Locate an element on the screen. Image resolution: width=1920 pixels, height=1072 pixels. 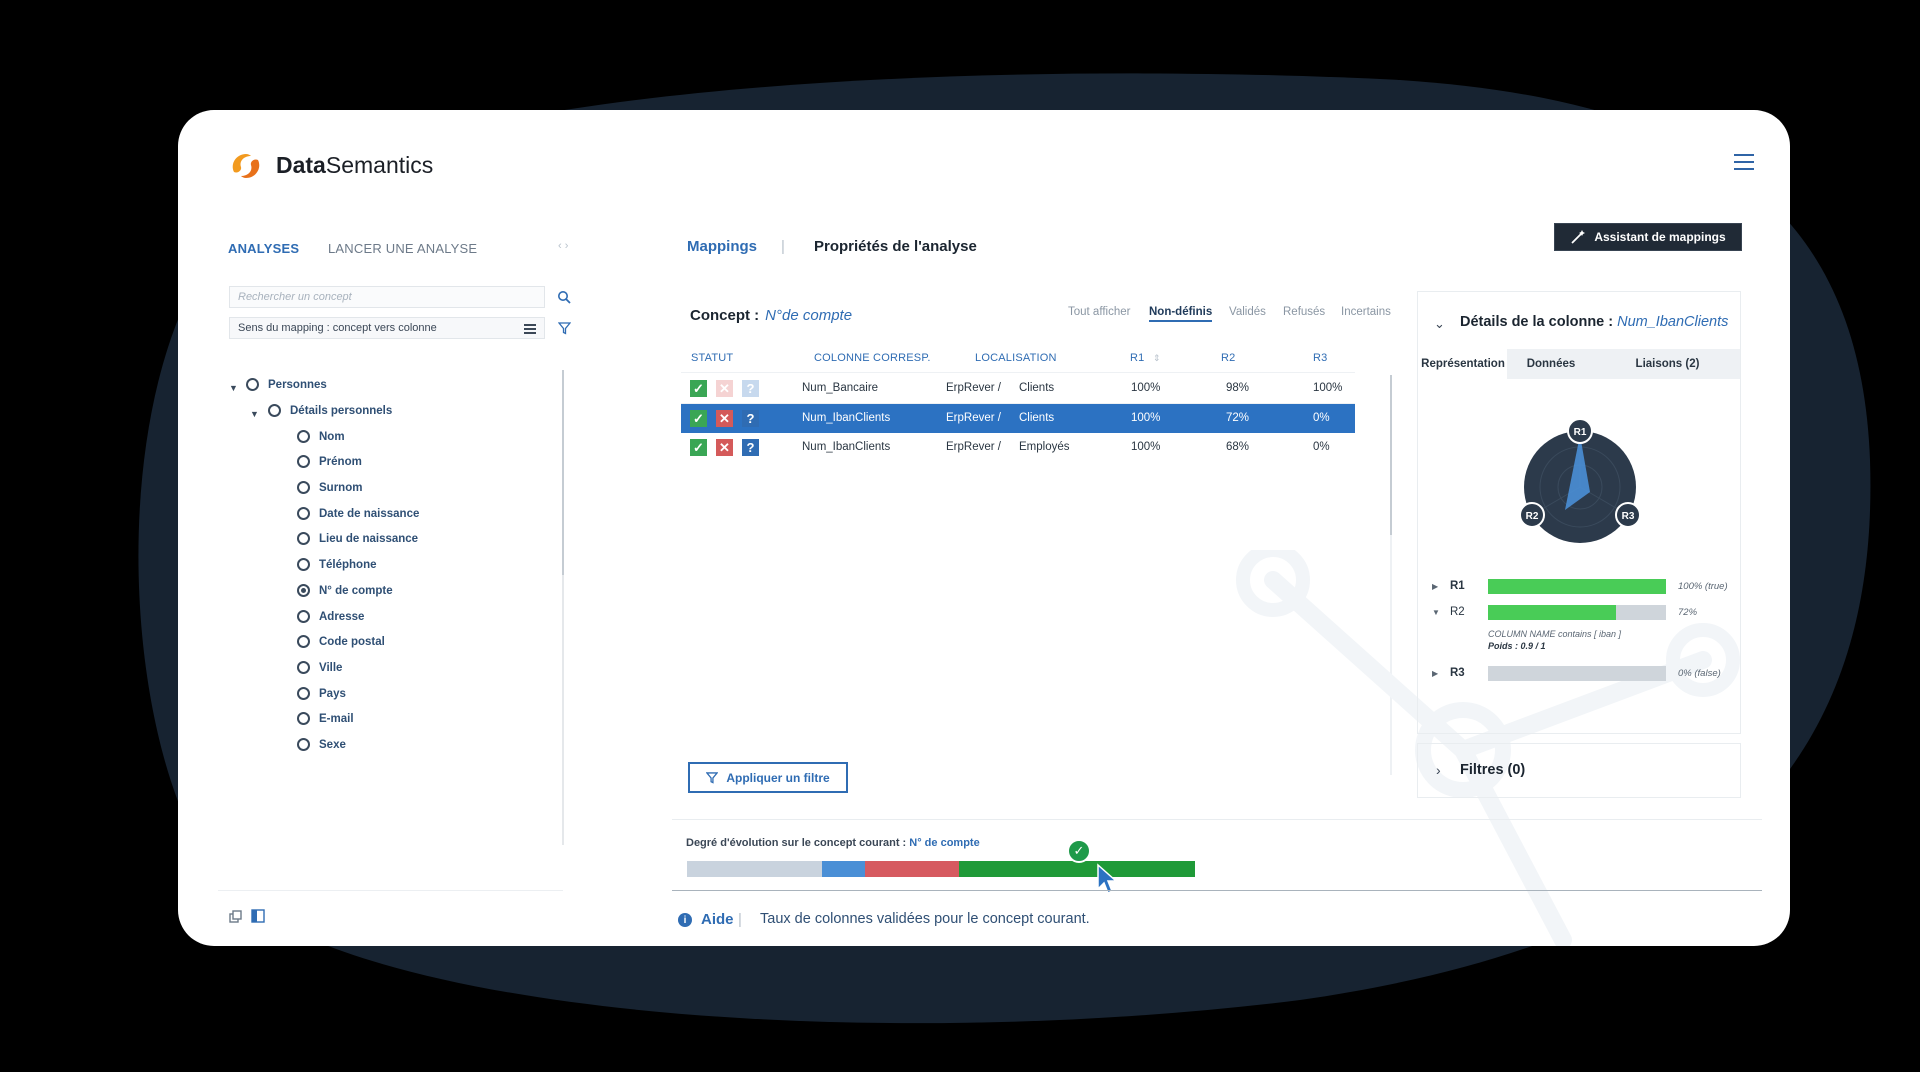
col-header-r2: R2 is located at coordinates (1228, 358).